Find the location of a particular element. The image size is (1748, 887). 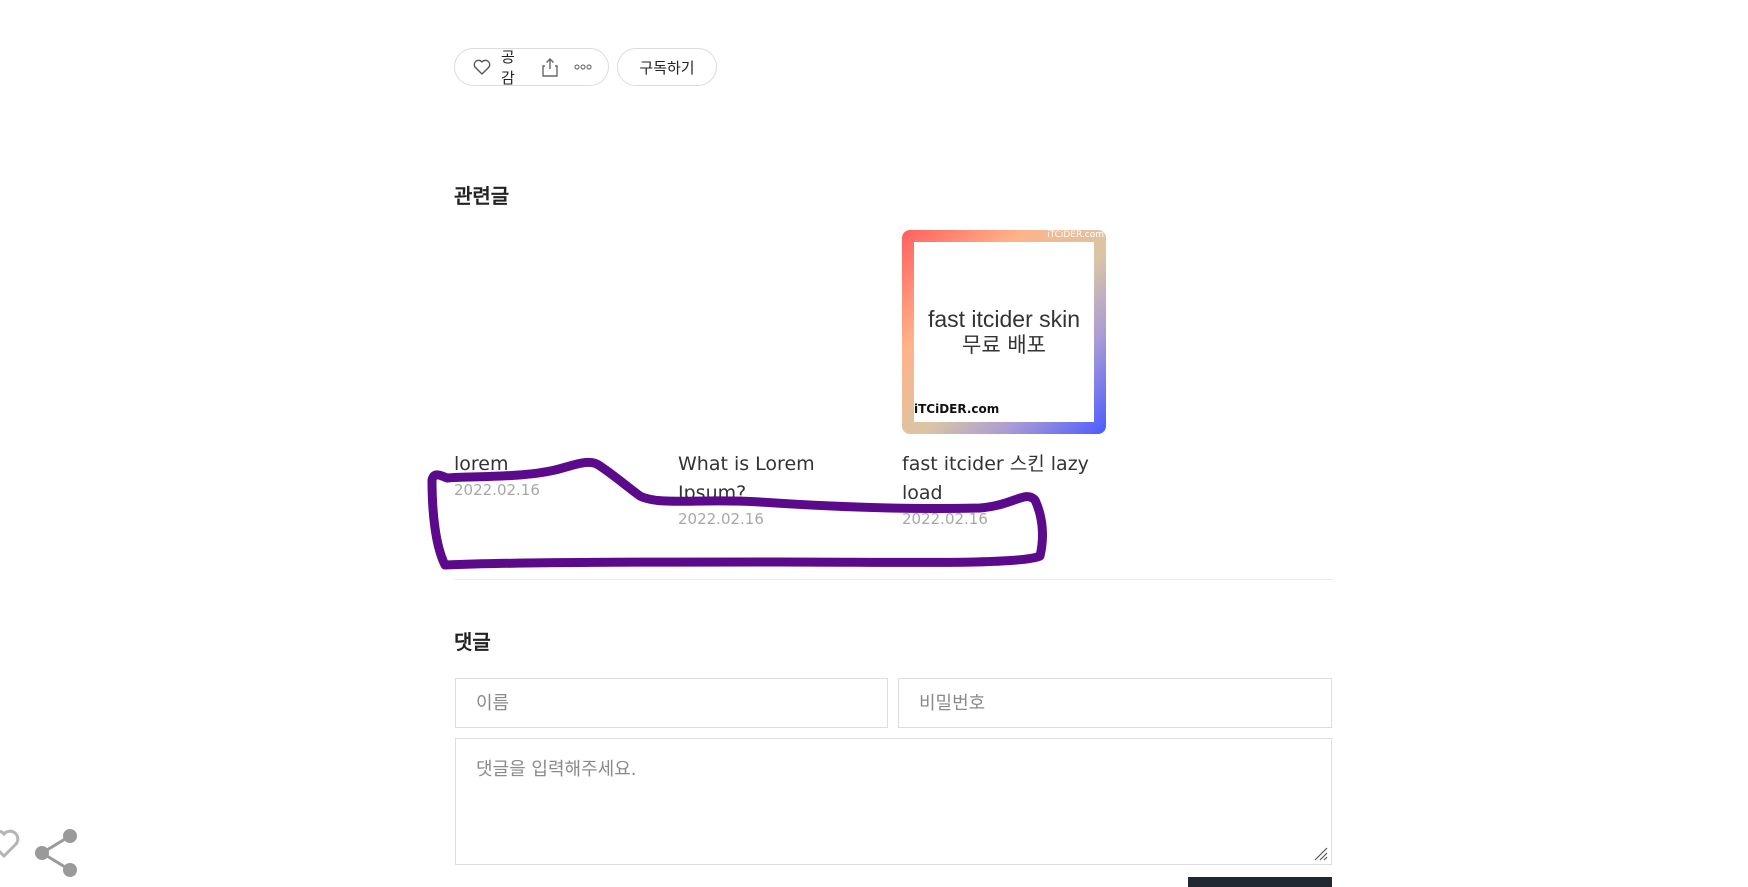

thumbnail-brand-logo: iTCiDER.com is located at coordinates (957, 409).